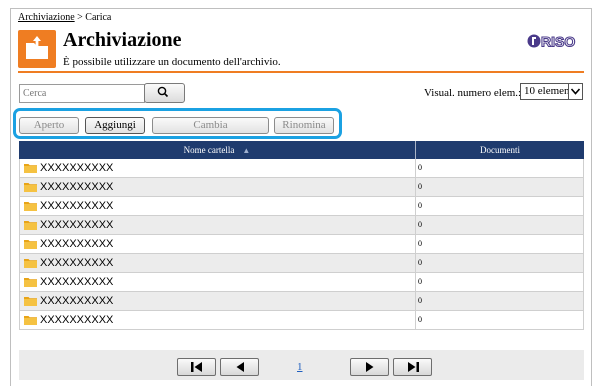 This screenshot has height=387, width=600. Describe the element at coordinates (210, 125) in the screenshot. I see `change-button: Cambia` at that location.